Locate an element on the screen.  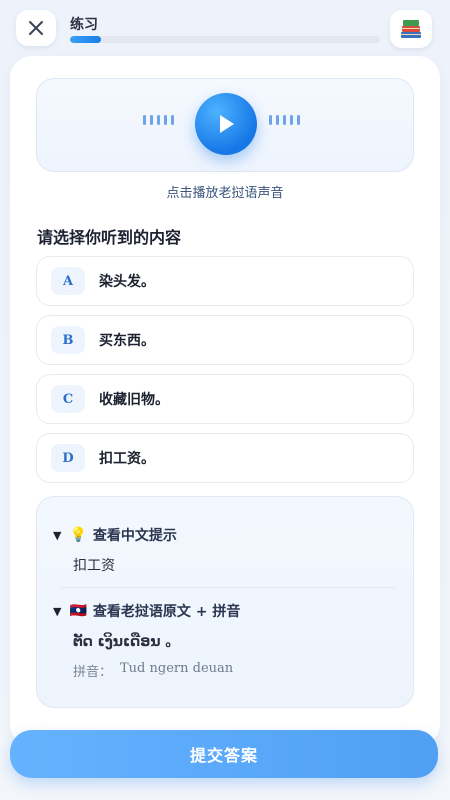
books-icon is located at coordinates (411, 29).